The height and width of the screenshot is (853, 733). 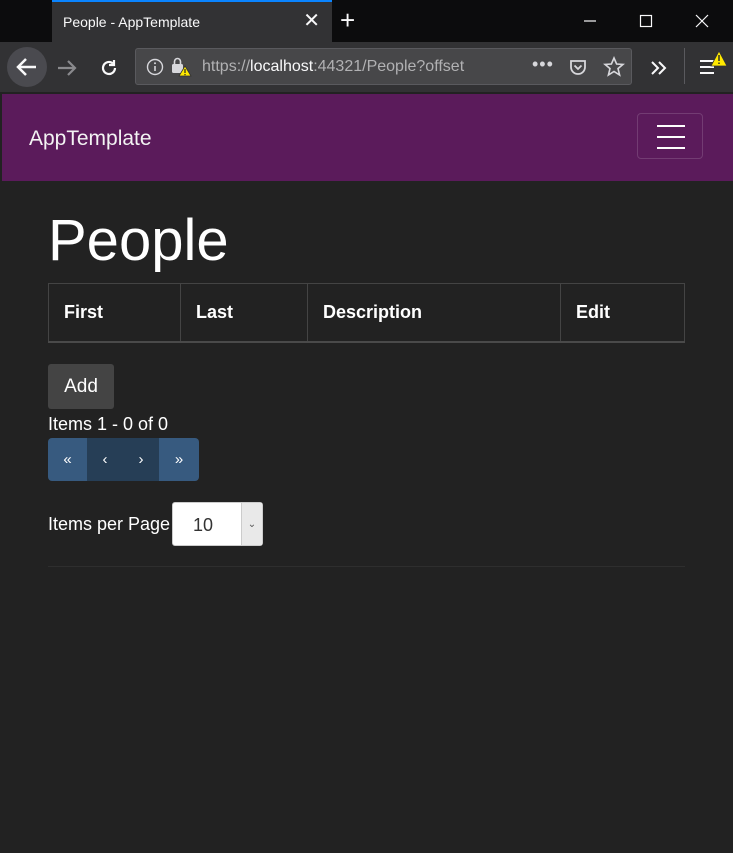 What do you see at coordinates (713, 65) in the screenshot?
I see `menu-warning-icon` at bounding box center [713, 65].